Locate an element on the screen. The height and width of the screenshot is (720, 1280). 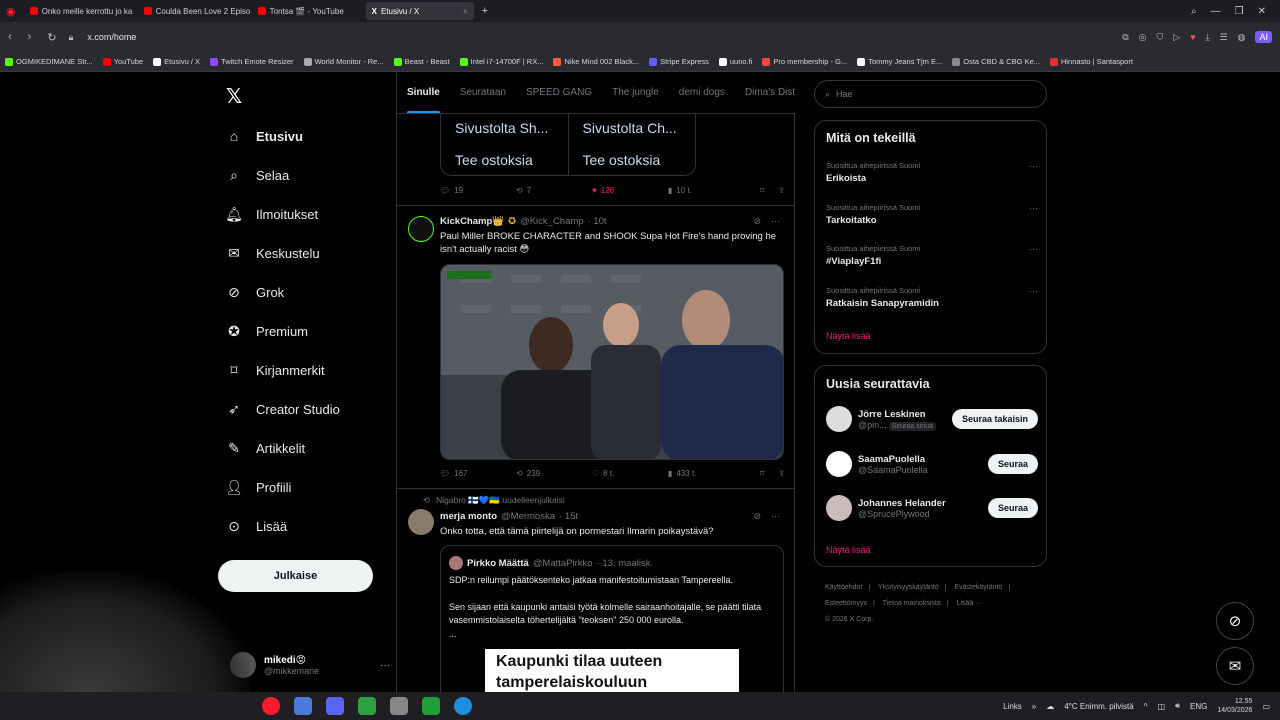
views-button: ▮ 10 t. is located at coordinates (706, 190).